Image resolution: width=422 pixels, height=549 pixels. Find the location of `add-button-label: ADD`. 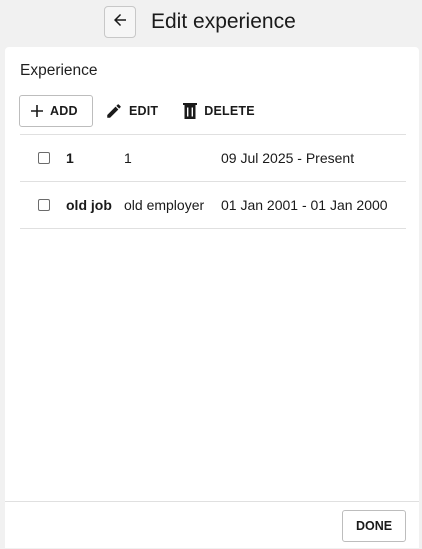

add-button-label: ADD is located at coordinates (64, 111).